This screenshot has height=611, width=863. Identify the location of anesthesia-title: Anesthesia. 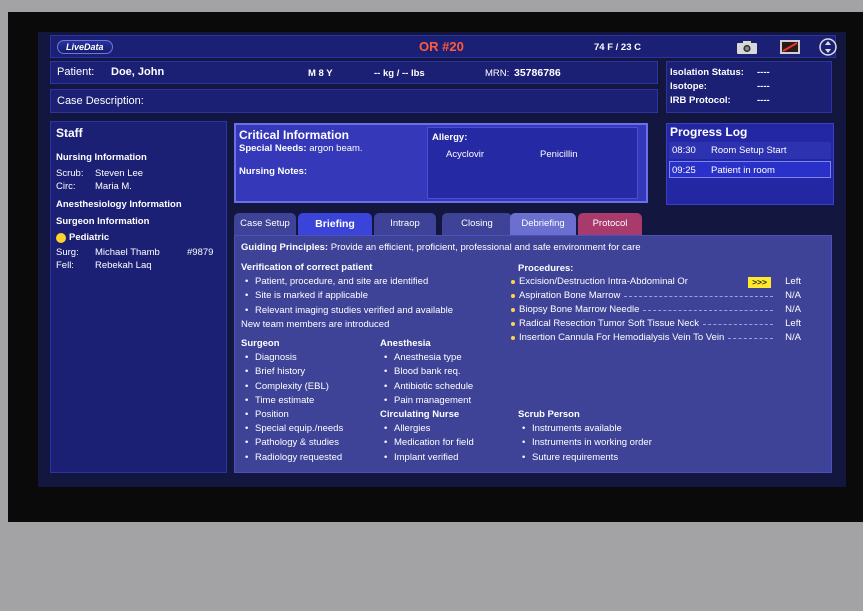
(405, 343).